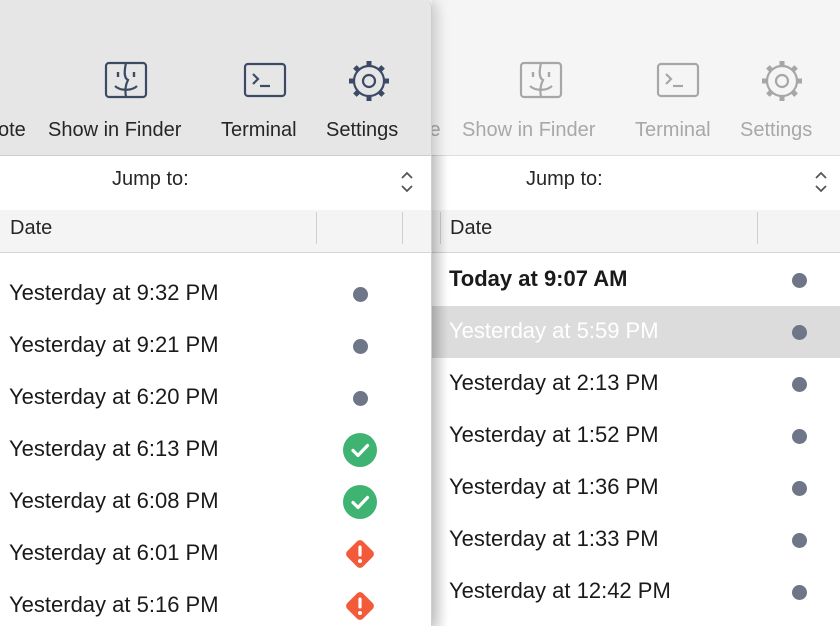 The height and width of the screenshot is (626, 840). I want to click on row-date: Yesterday at 1:52 PM, so click(554, 434).